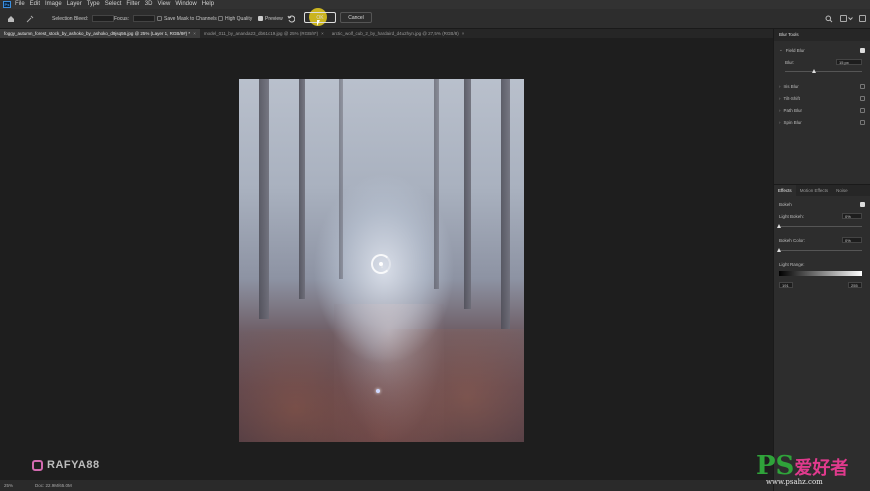 Image resolution: width=870 pixels, height=491 pixels. I want to click on menu-type: Type, so click(93, 4).